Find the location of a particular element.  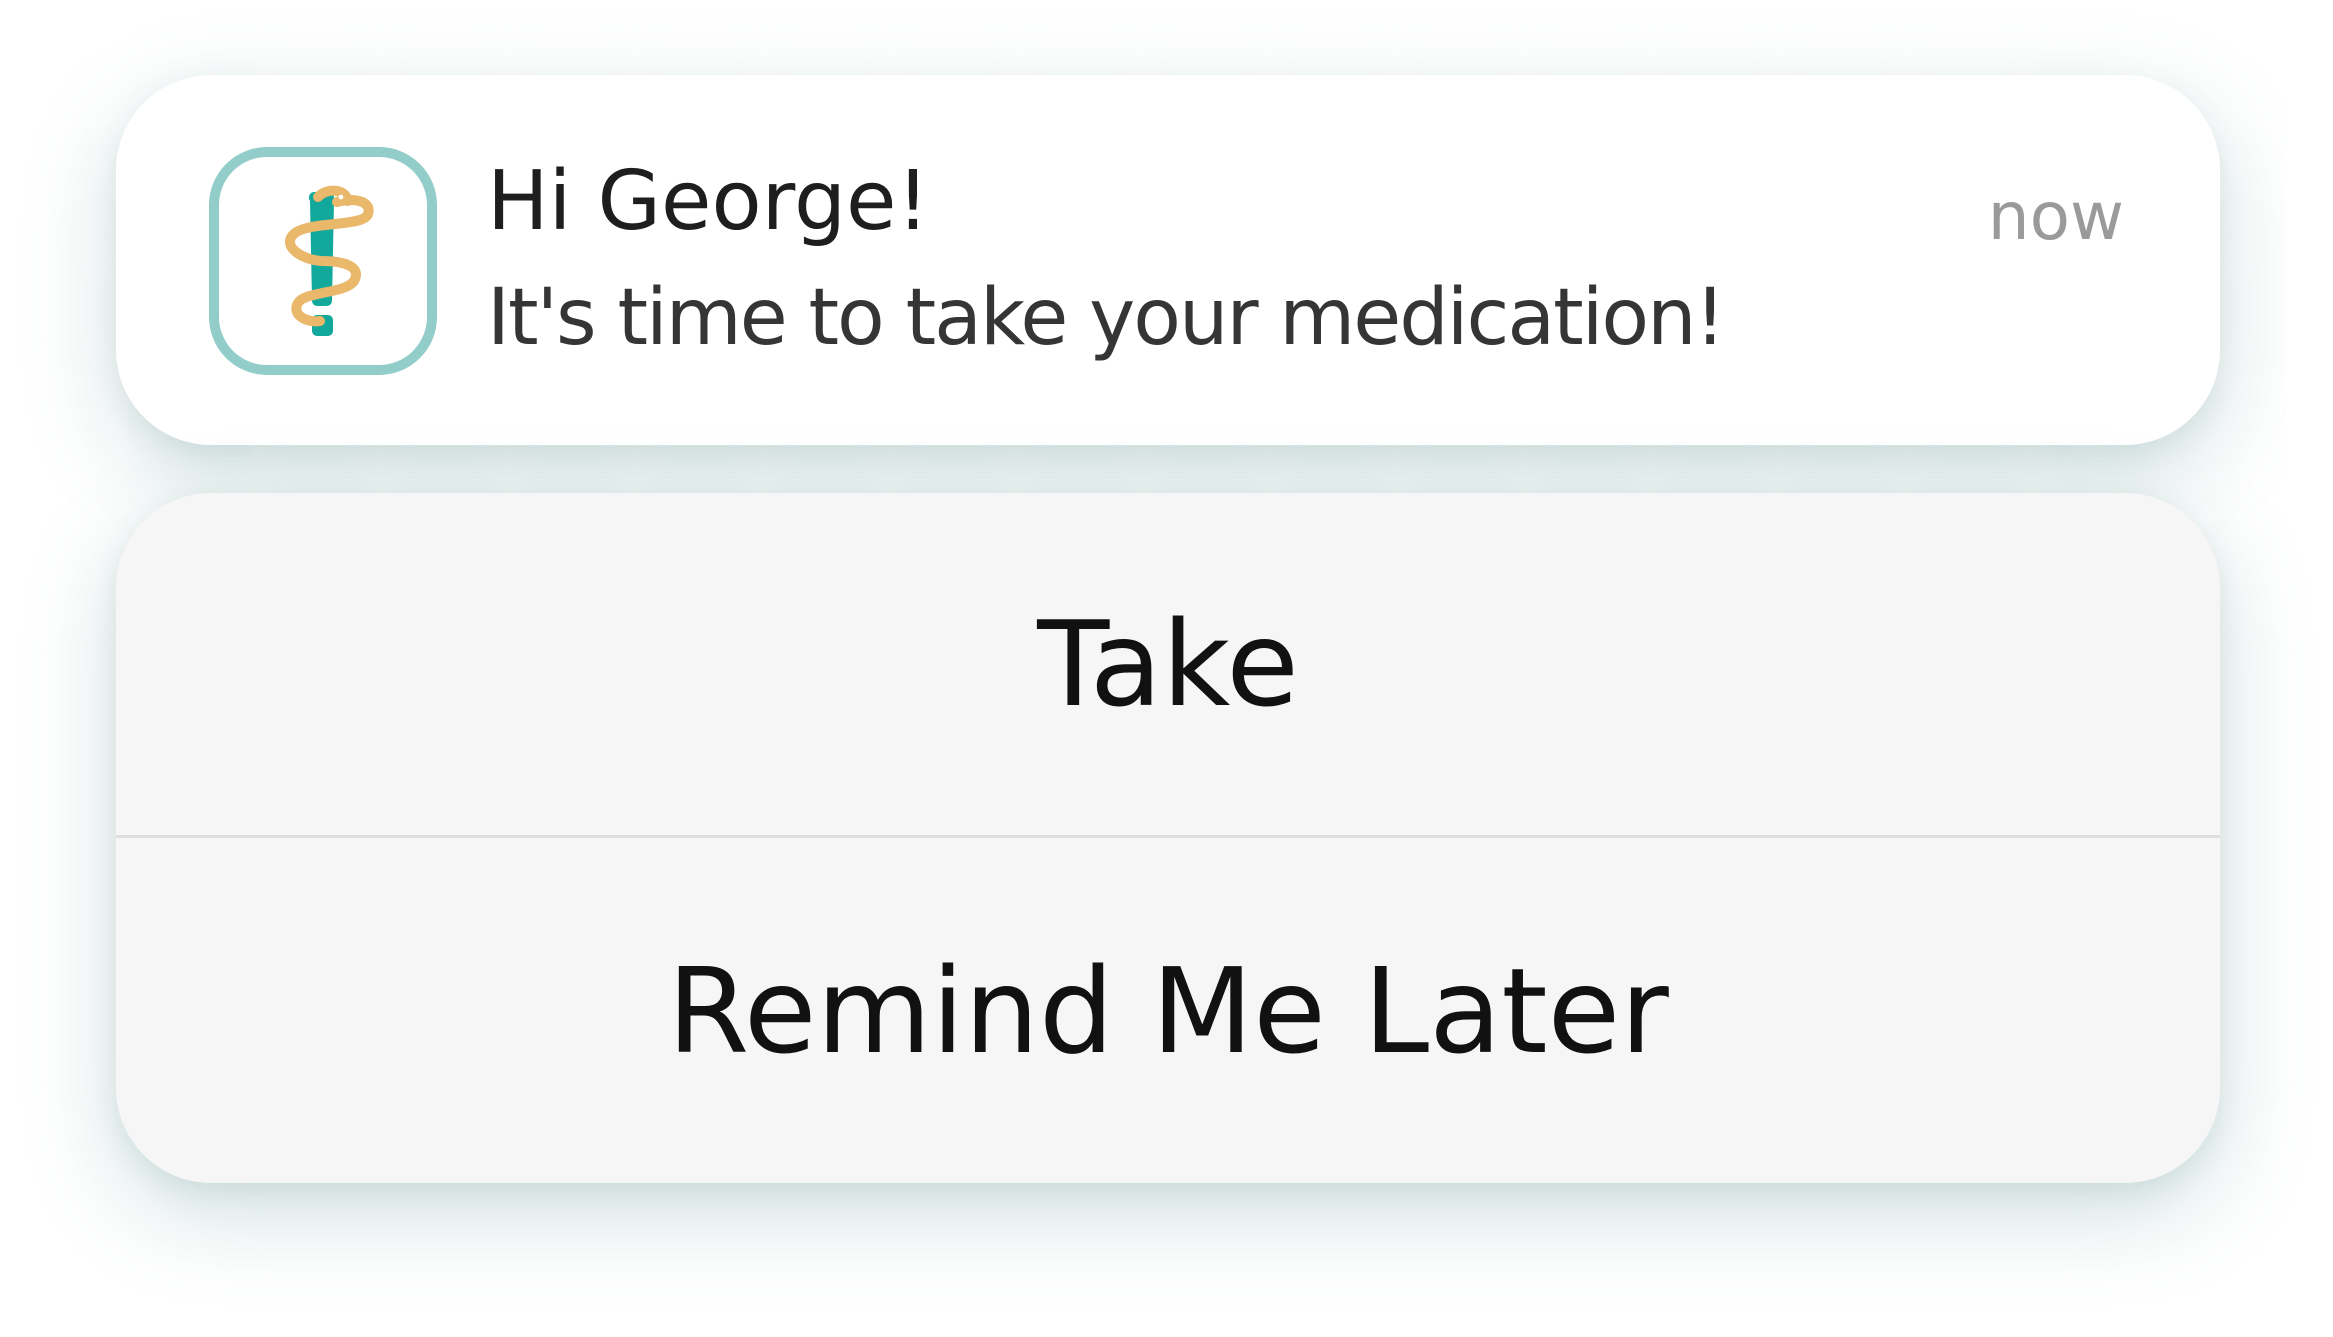

app-icon is located at coordinates (323, 261).